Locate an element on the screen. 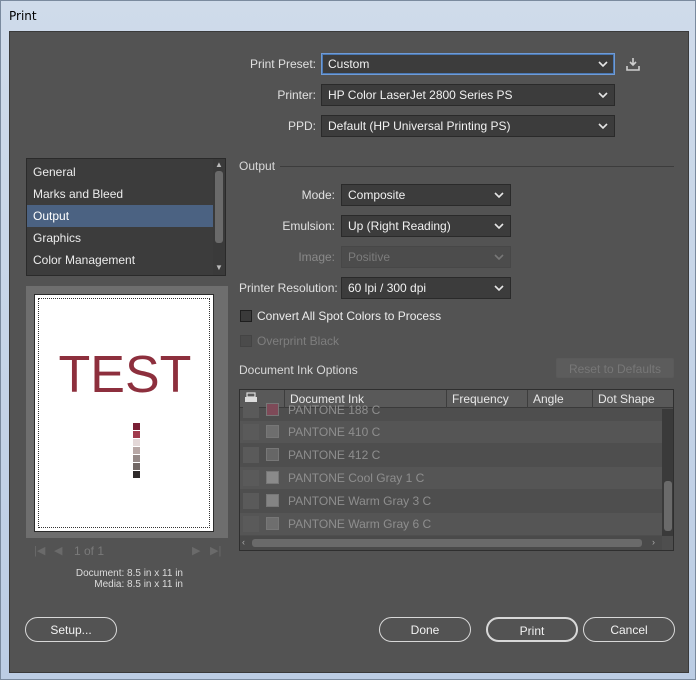  scroll-right-icon: › is located at coordinates (653, 542).